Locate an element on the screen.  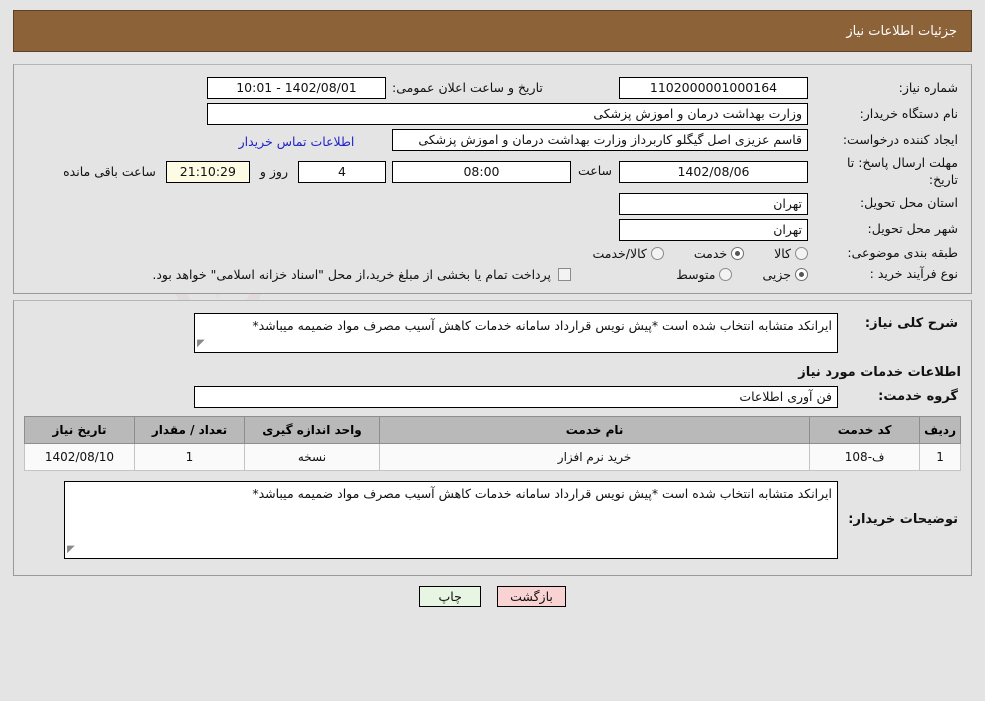
col-row-no: ردیف is located at coordinates (940, 429).